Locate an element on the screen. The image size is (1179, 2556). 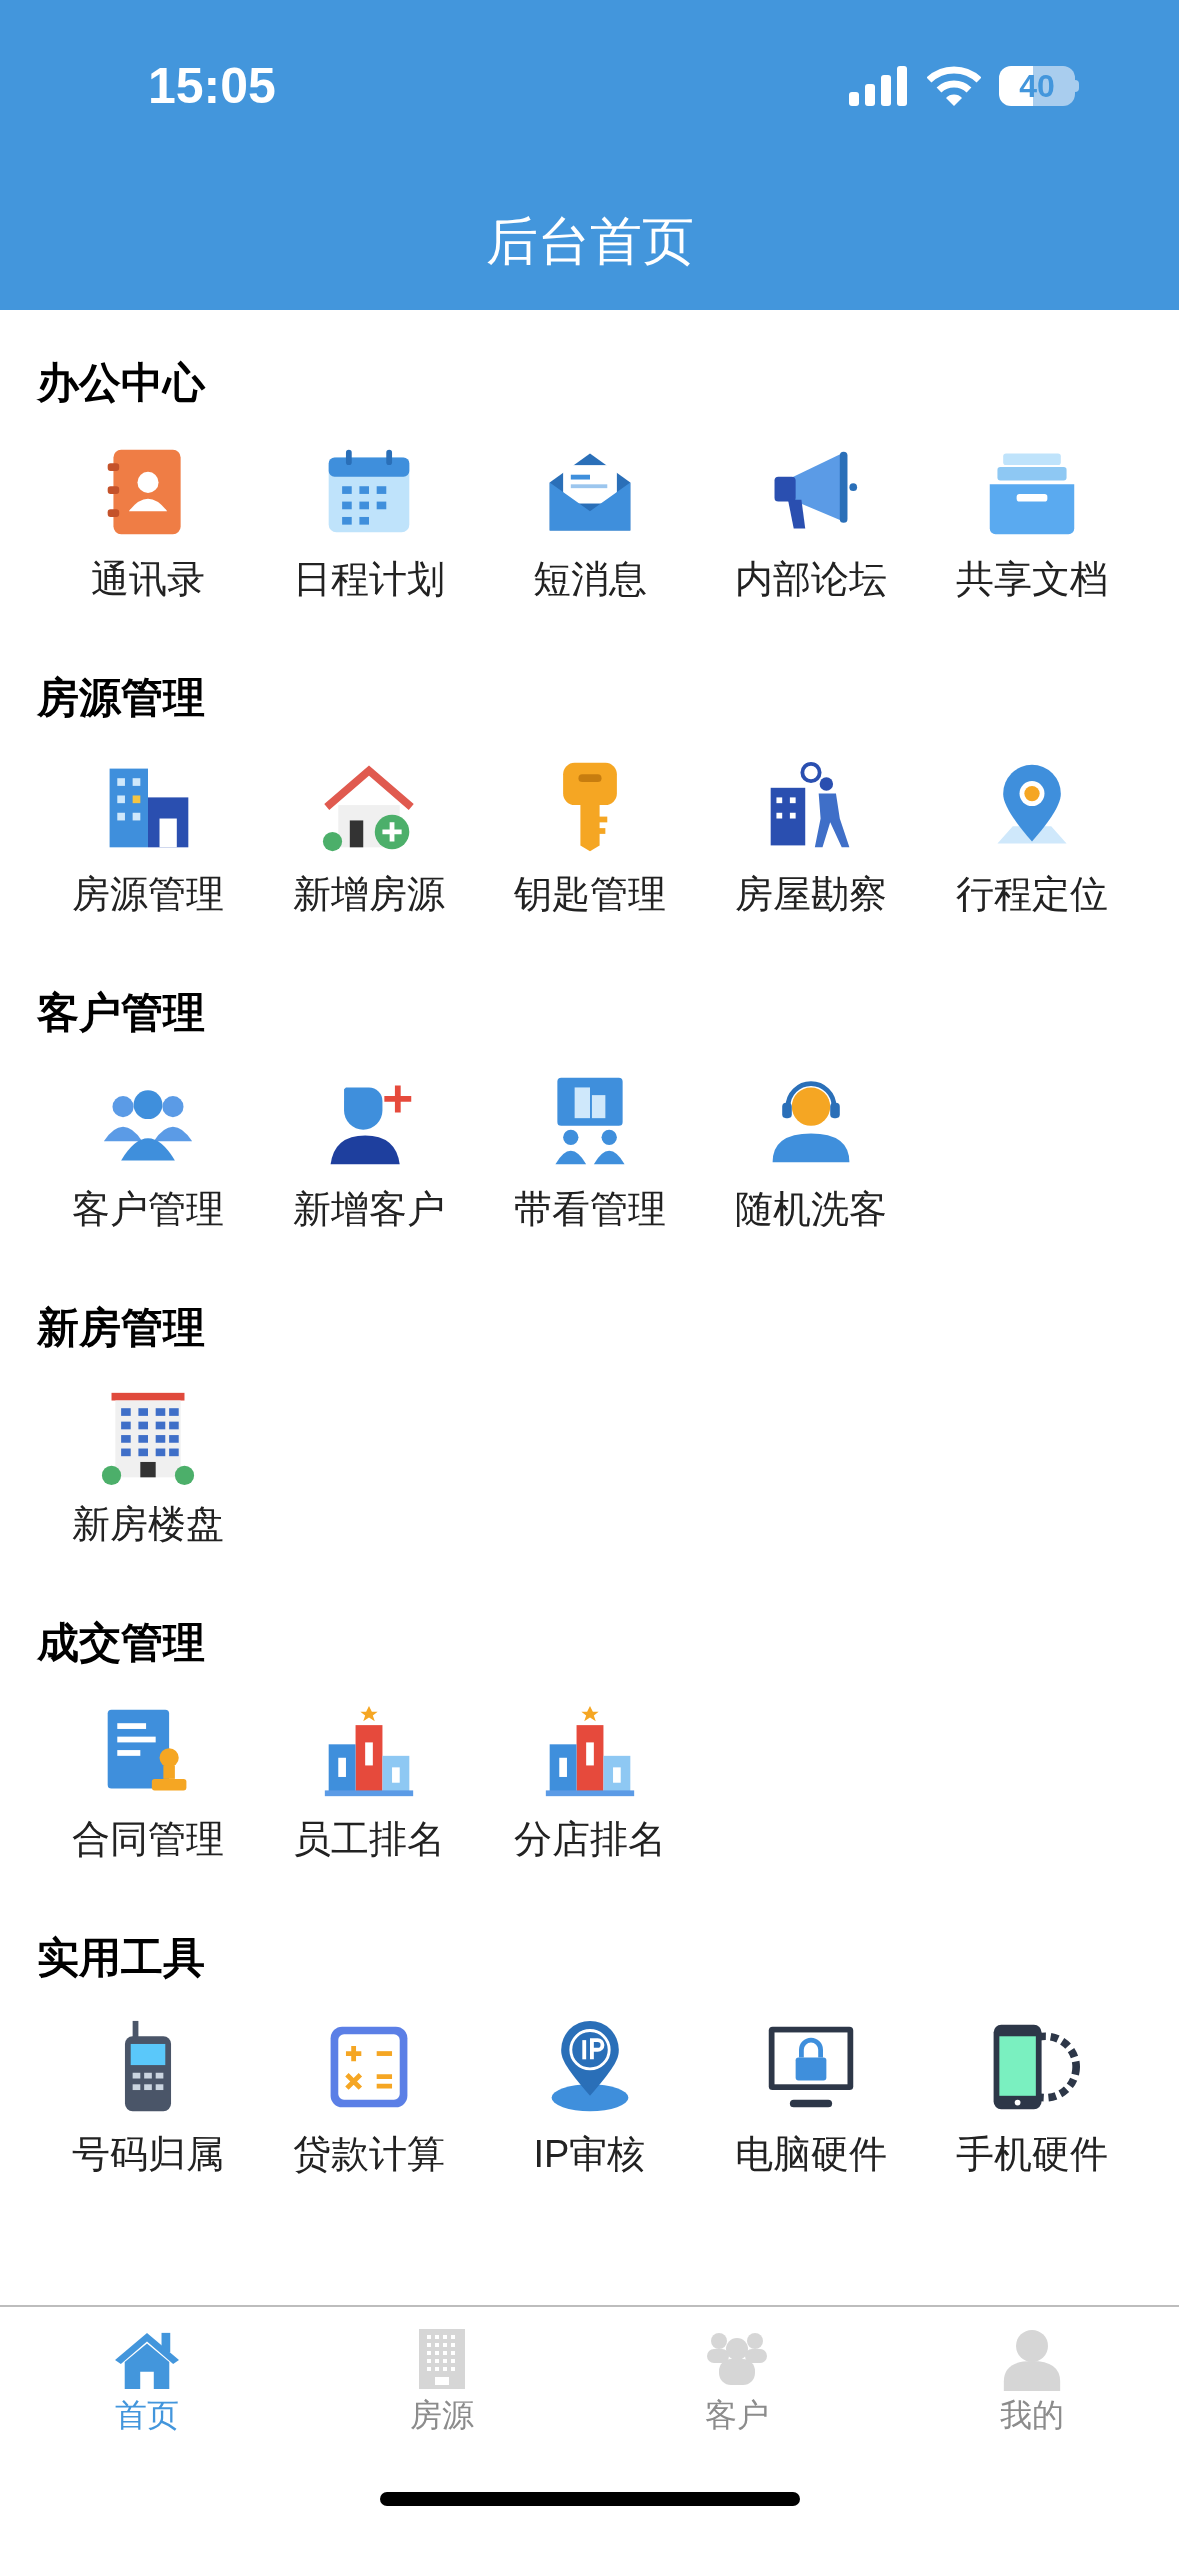
menu-item: 新增房源 is located at coordinates (368, 894).